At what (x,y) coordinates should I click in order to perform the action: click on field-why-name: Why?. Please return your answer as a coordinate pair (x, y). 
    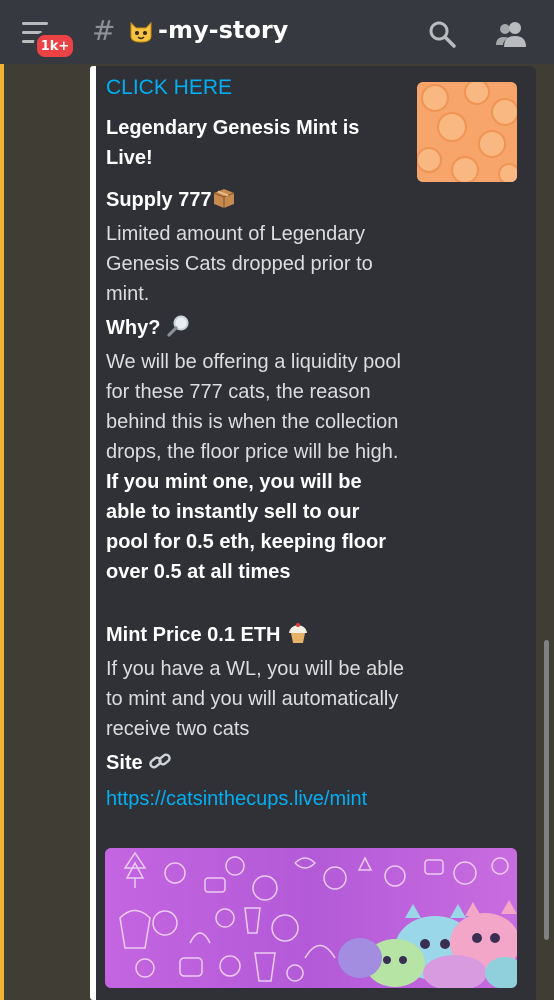
    Looking at the image, I should click on (256, 327).